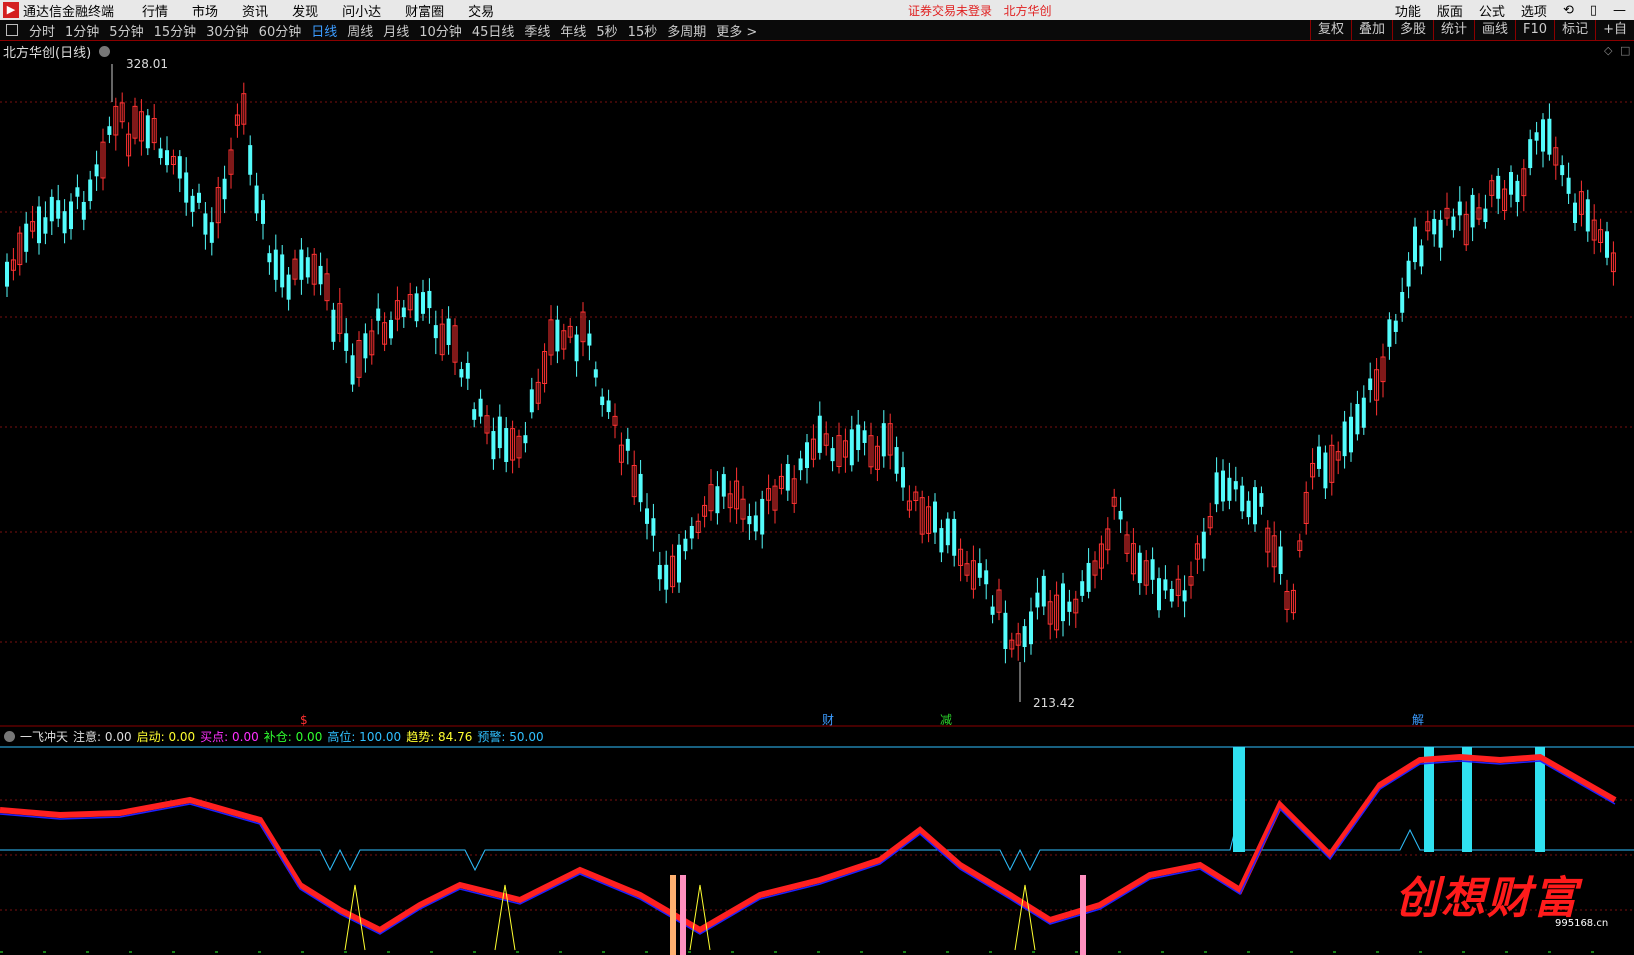  What do you see at coordinates (82, 30) in the screenshot?
I see `period-1min: 1分钟` at bounding box center [82, 30].